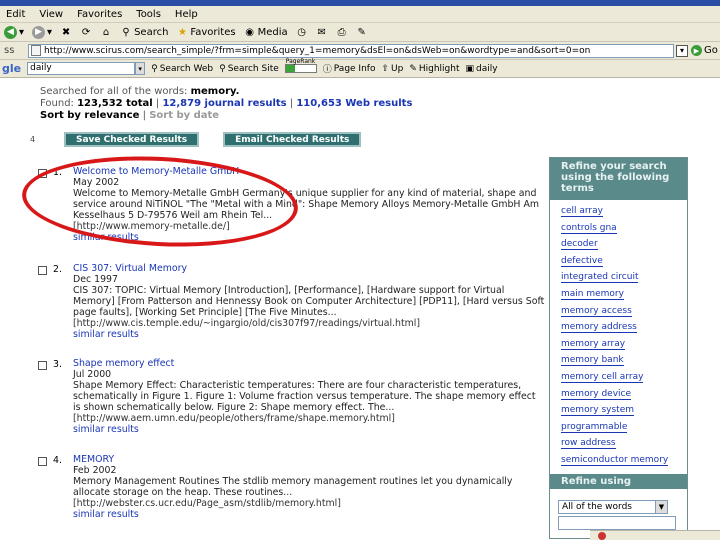  Describe the element at coordinates (354, 103) in the screenshot. I see `web-results-link: 110,653 Web results` at that location.